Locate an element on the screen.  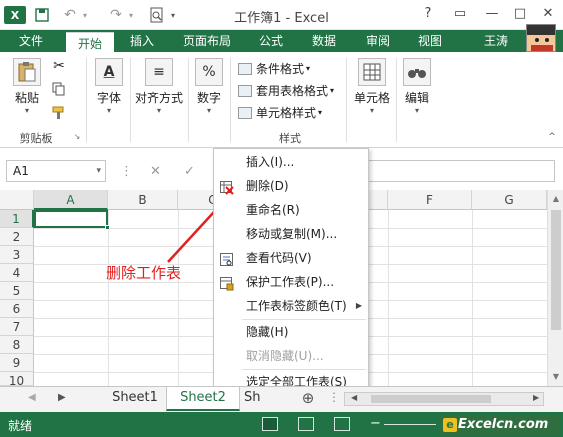
vertical-scrollbar: ▲ ▼ is located at coordinates (555, 288).